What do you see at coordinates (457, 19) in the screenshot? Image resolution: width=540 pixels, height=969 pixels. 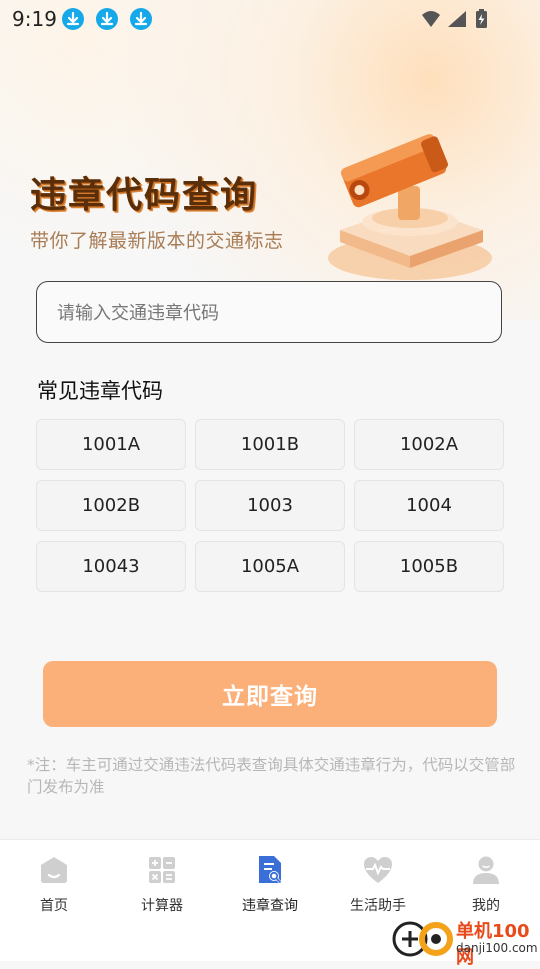 I see `signal-icon` at bounding box center [457, 19].